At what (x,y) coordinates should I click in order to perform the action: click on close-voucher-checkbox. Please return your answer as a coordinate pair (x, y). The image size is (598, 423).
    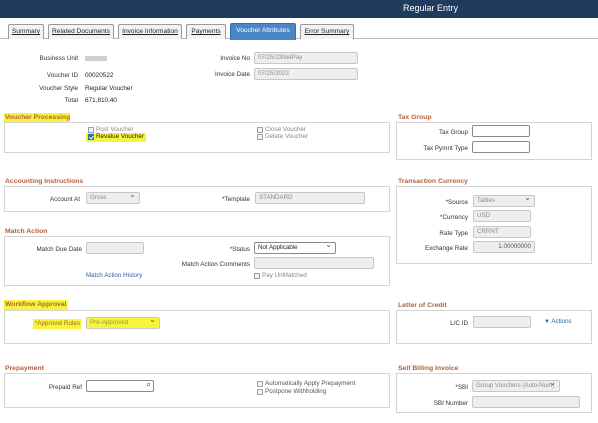
    Looking at the image, I should click on (260, 130).